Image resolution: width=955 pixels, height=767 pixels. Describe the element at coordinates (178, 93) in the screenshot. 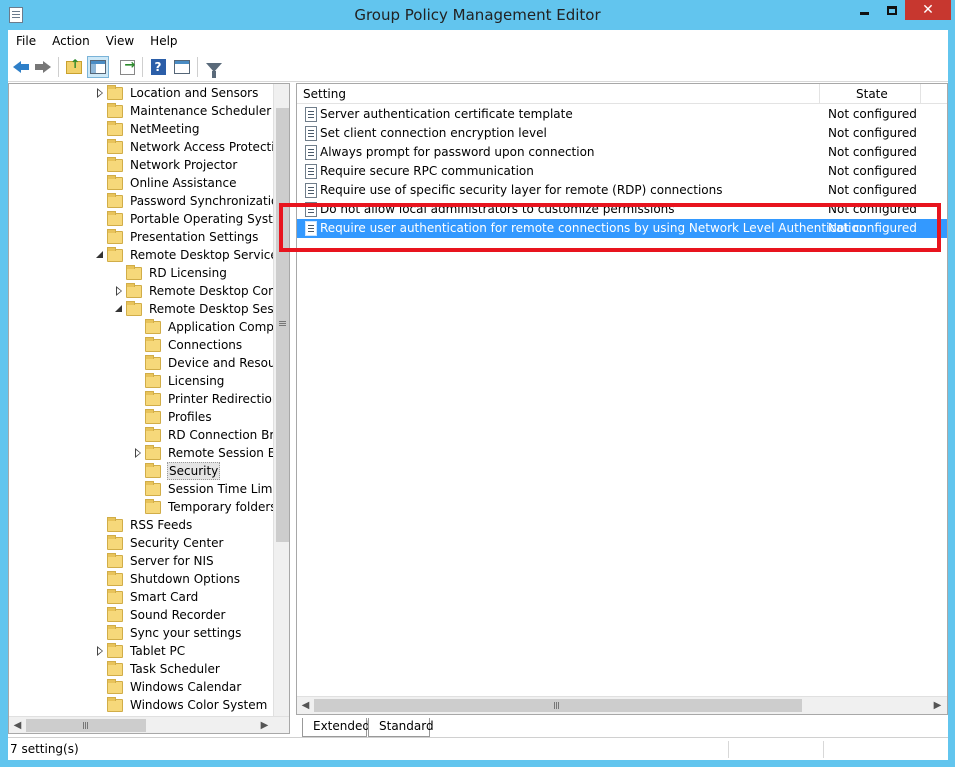

I see `tree-item: Location and Sensors` at that location.